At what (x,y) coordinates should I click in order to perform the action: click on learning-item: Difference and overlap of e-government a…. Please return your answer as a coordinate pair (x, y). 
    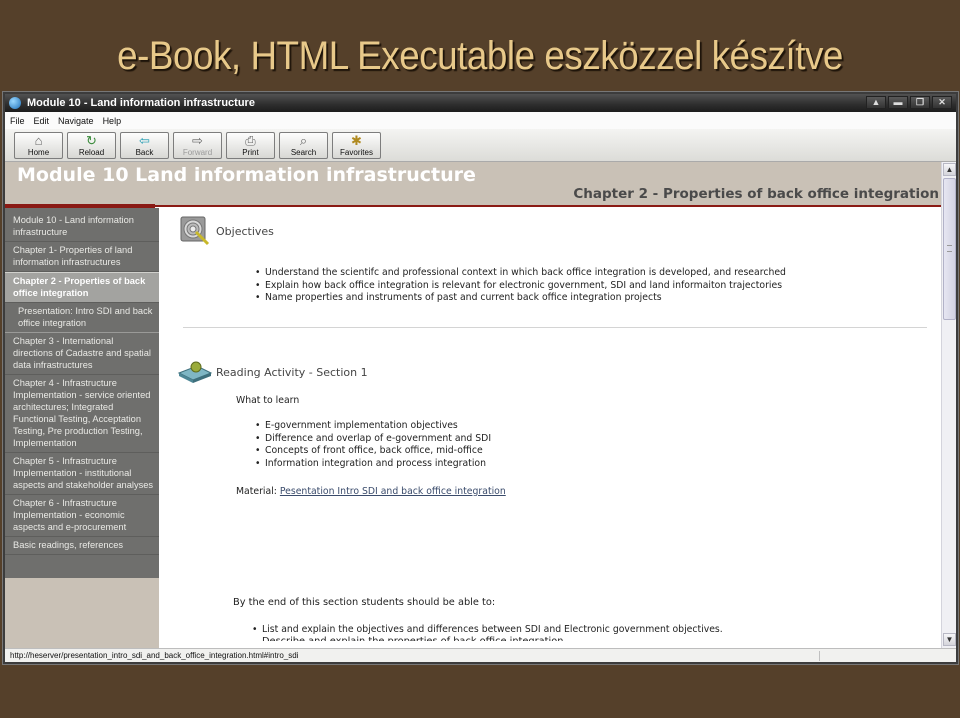
    Looking at the image, I should click on (373, 439).